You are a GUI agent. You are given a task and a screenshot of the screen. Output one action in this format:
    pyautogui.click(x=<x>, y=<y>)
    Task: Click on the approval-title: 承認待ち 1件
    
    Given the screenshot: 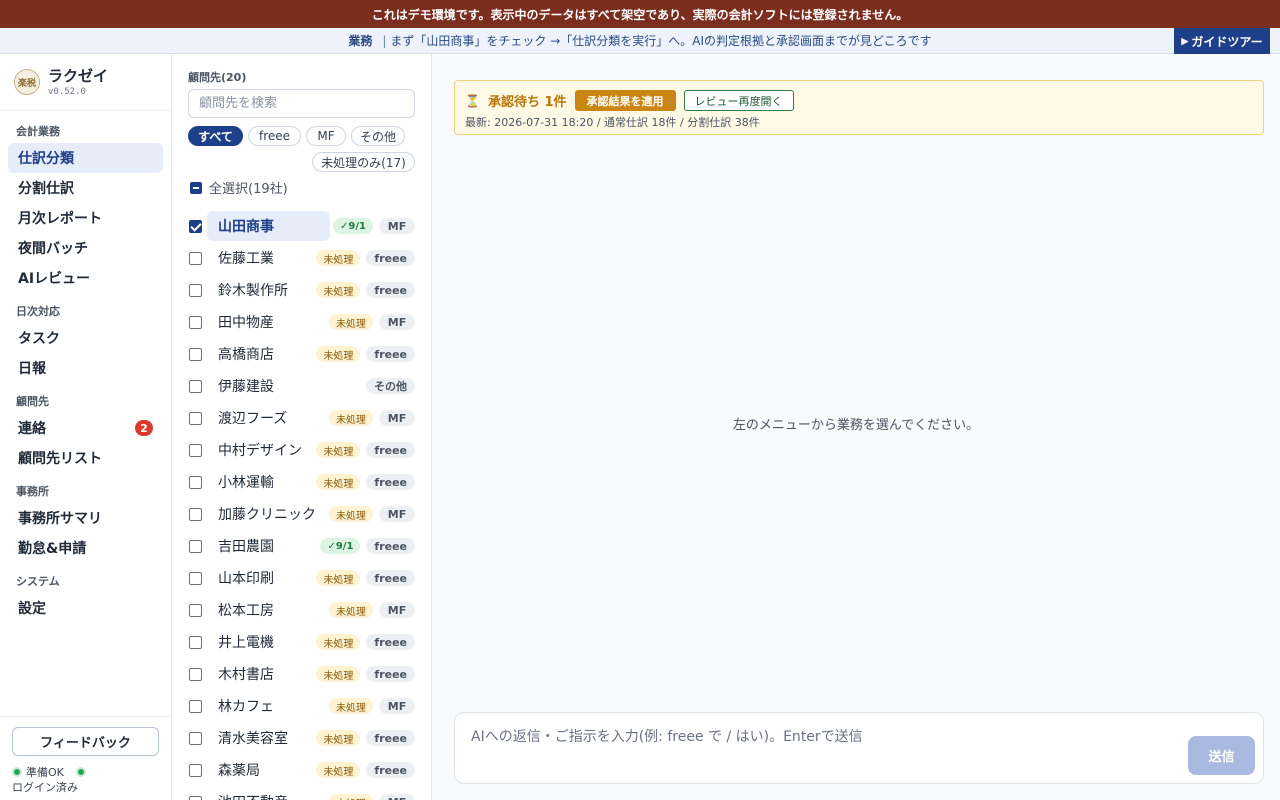 What is the action you would take?
    pyautogui.click(x=527, y=102)
    